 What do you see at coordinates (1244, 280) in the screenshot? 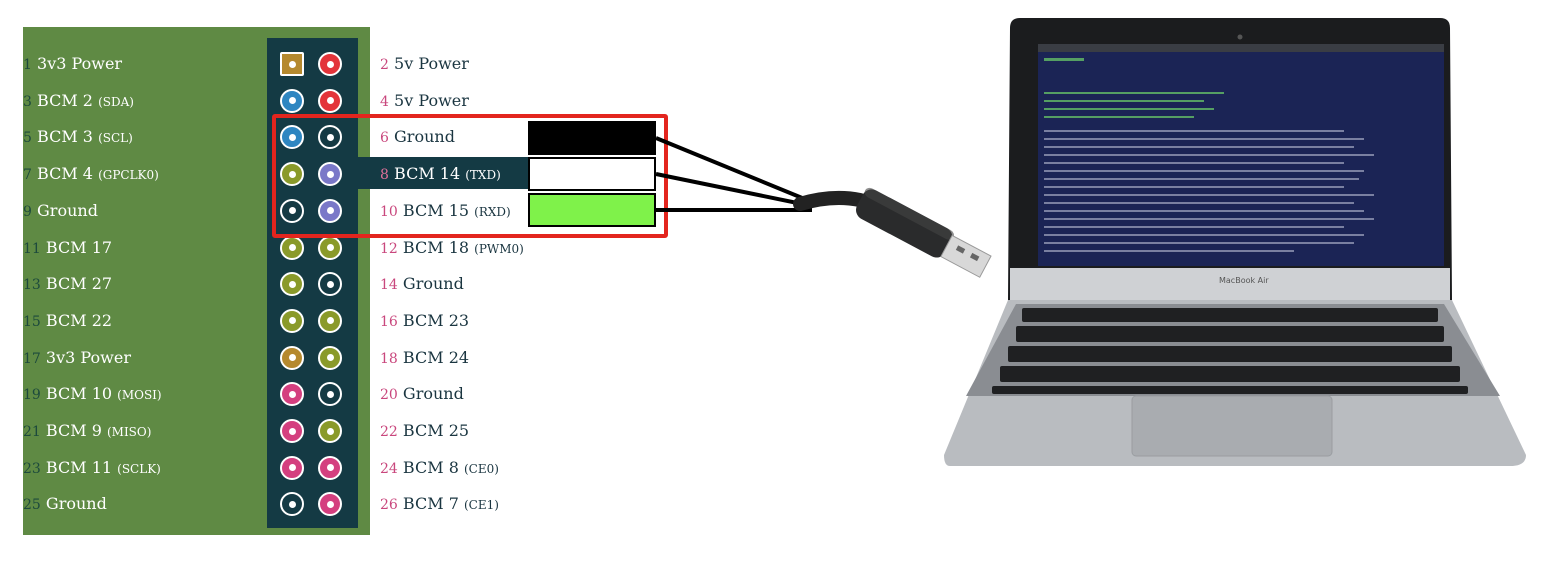
I see `laptop-brand-label: MacBook Air` at bounding box center [1244, 280].